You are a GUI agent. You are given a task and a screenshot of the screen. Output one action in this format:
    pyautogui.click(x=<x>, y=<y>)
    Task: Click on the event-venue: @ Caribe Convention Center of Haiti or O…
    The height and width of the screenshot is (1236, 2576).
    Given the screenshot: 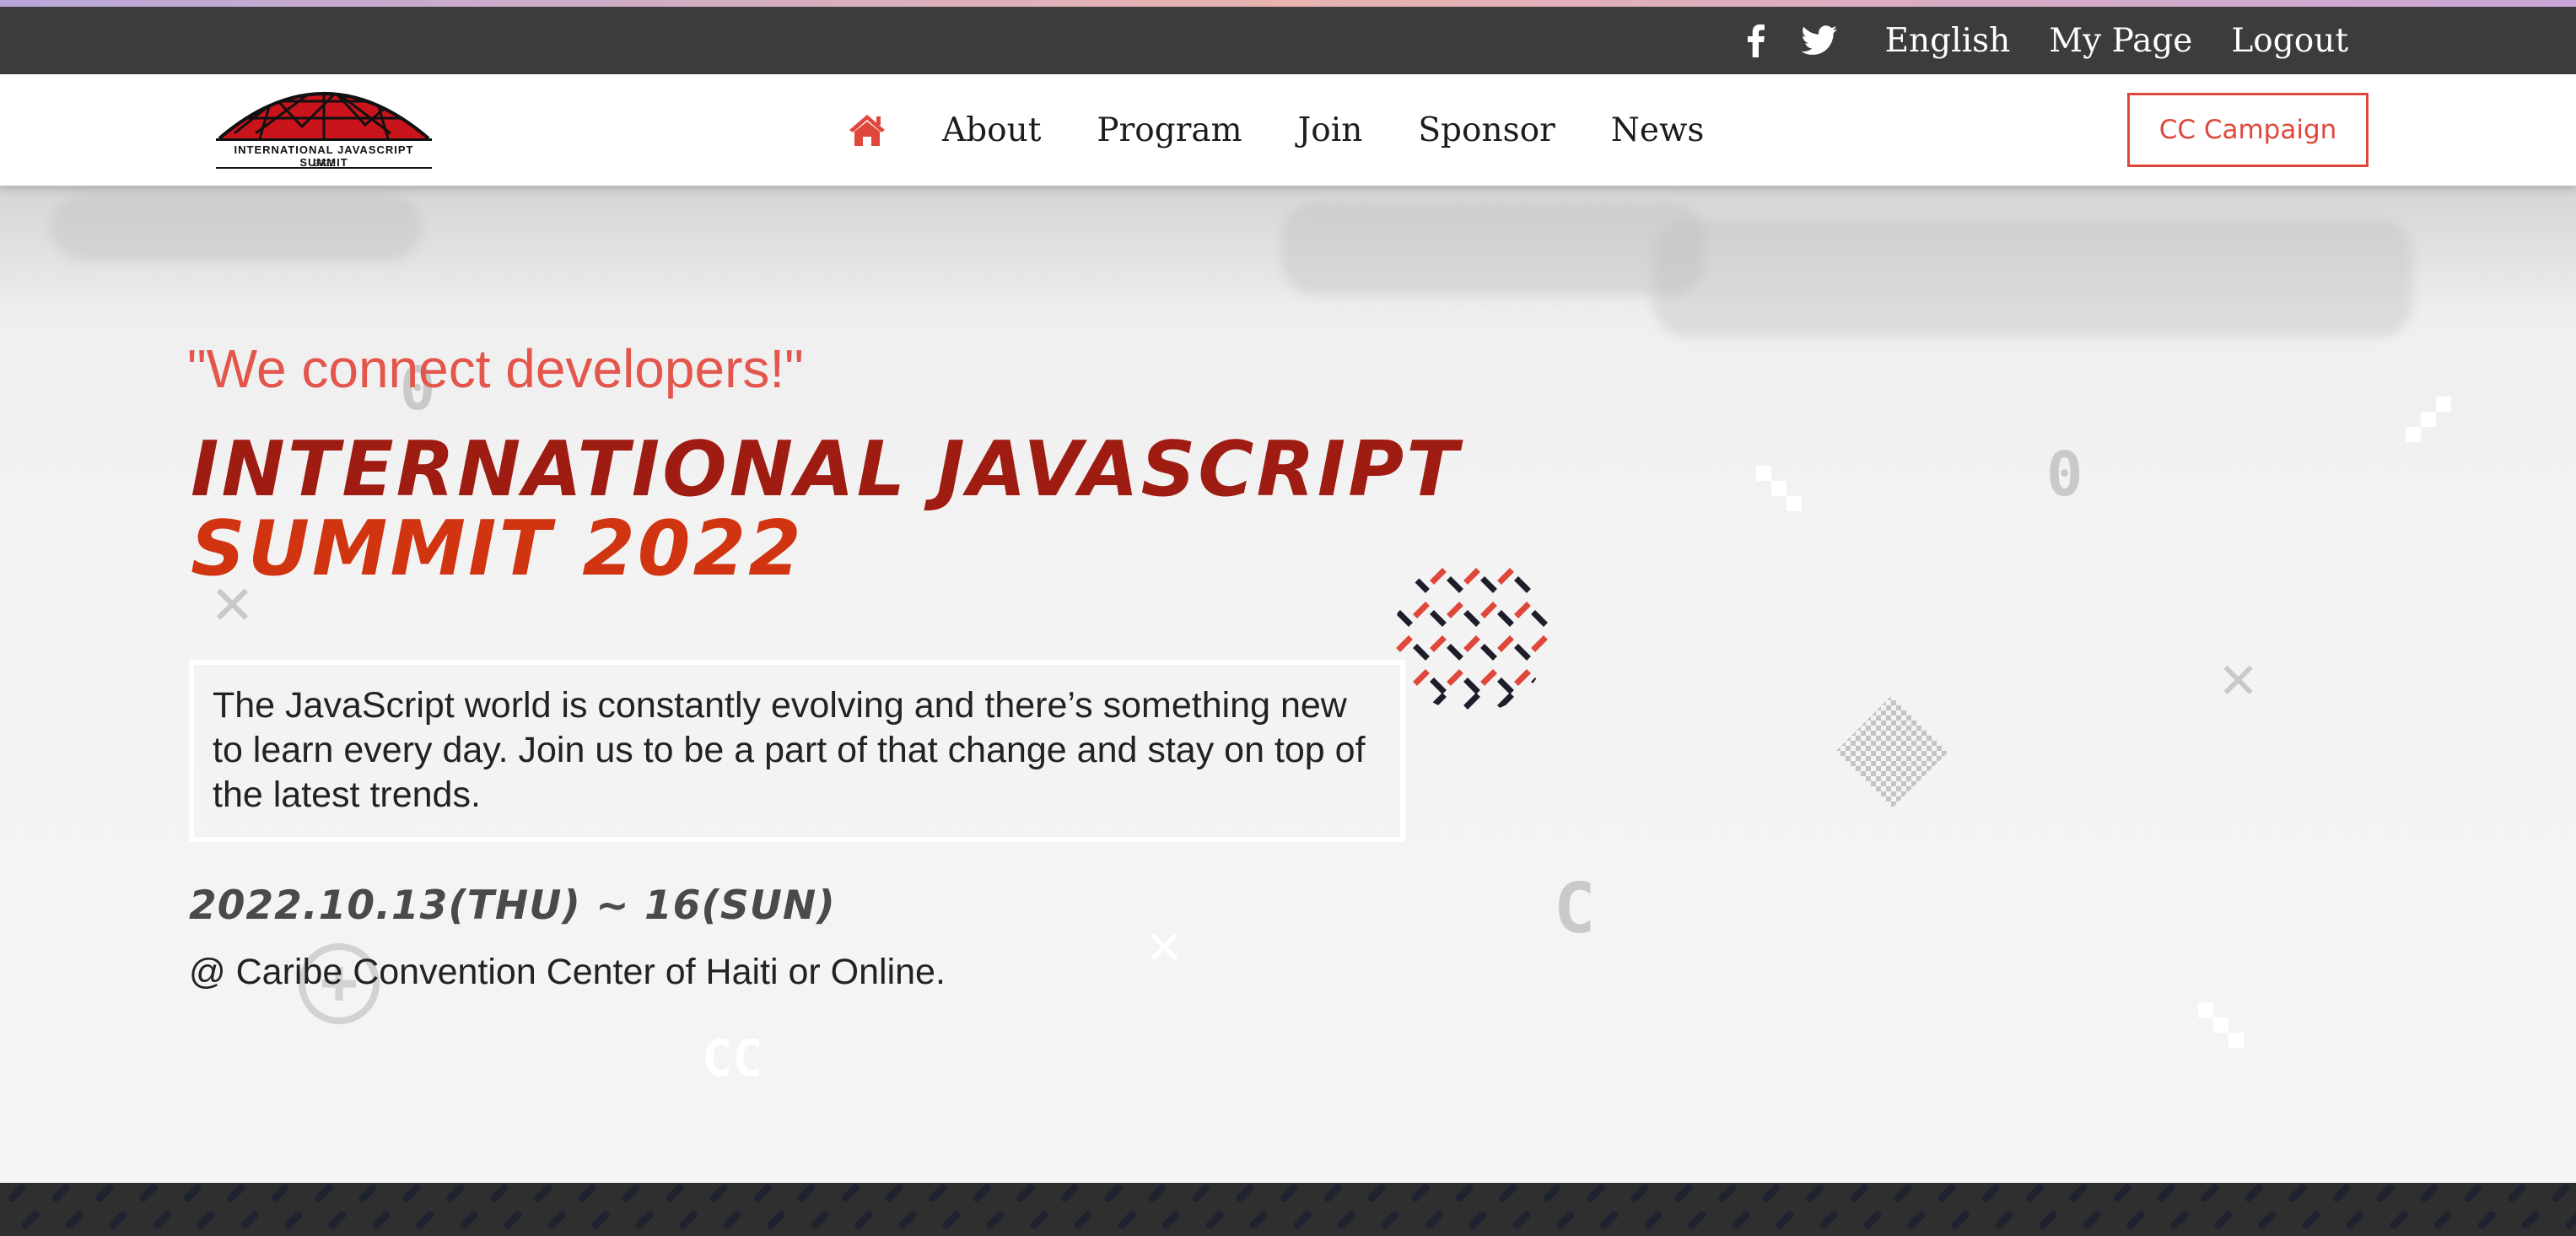 What is the action you would take?
    pyautogui.click(x=567, y=972)
    